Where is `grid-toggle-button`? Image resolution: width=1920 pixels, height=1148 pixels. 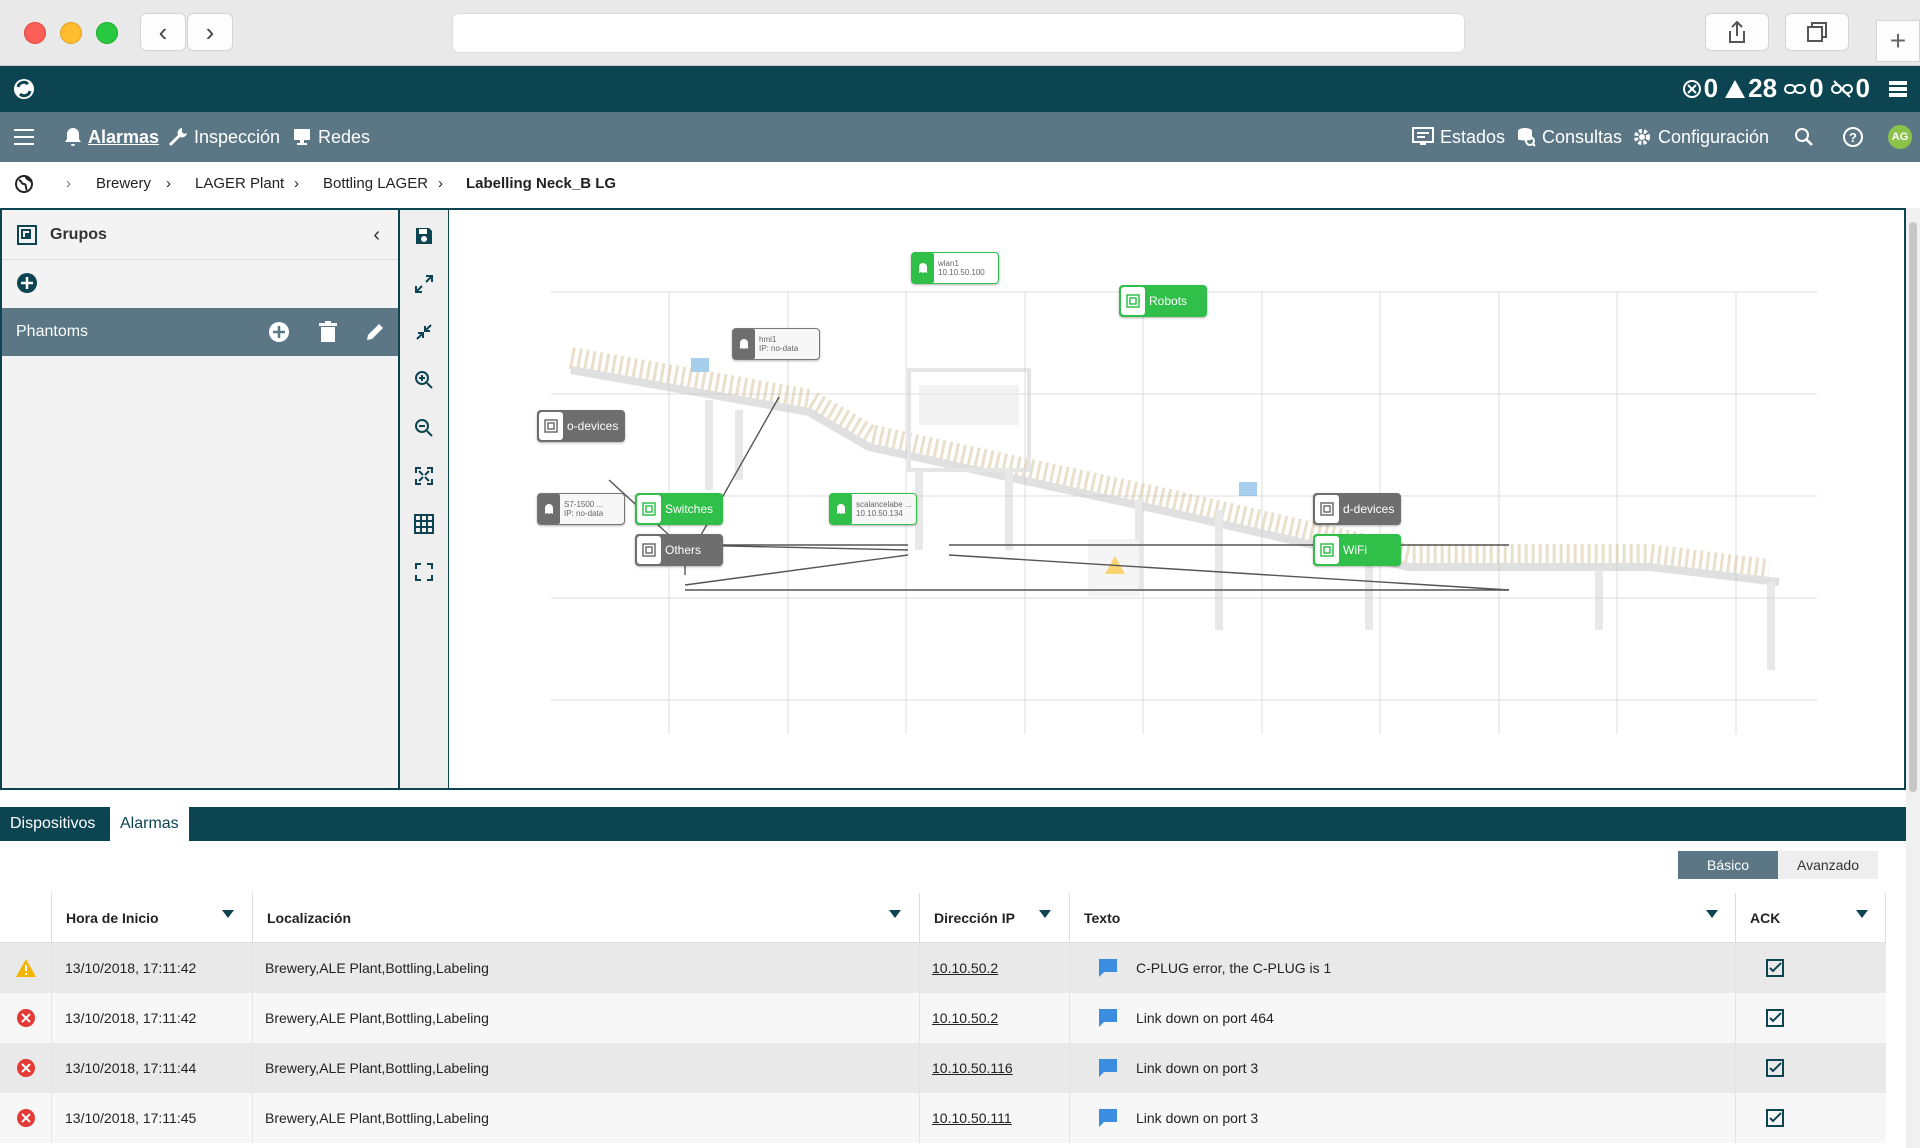
grid-toggle-button is located at coordinates (424, 524).